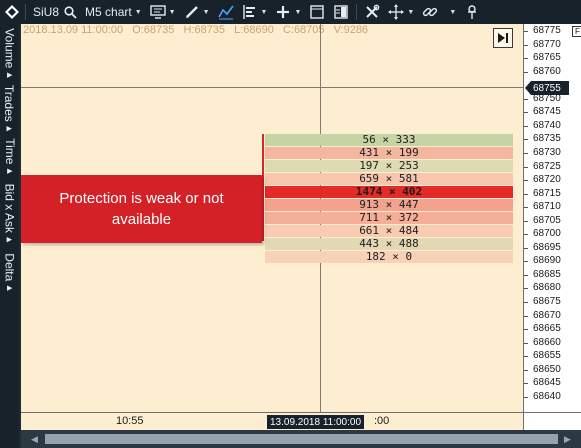 The width and height of the screenshot is (581, 448). I want to click on timeframe-label: M5 chart, so click(108, 12).